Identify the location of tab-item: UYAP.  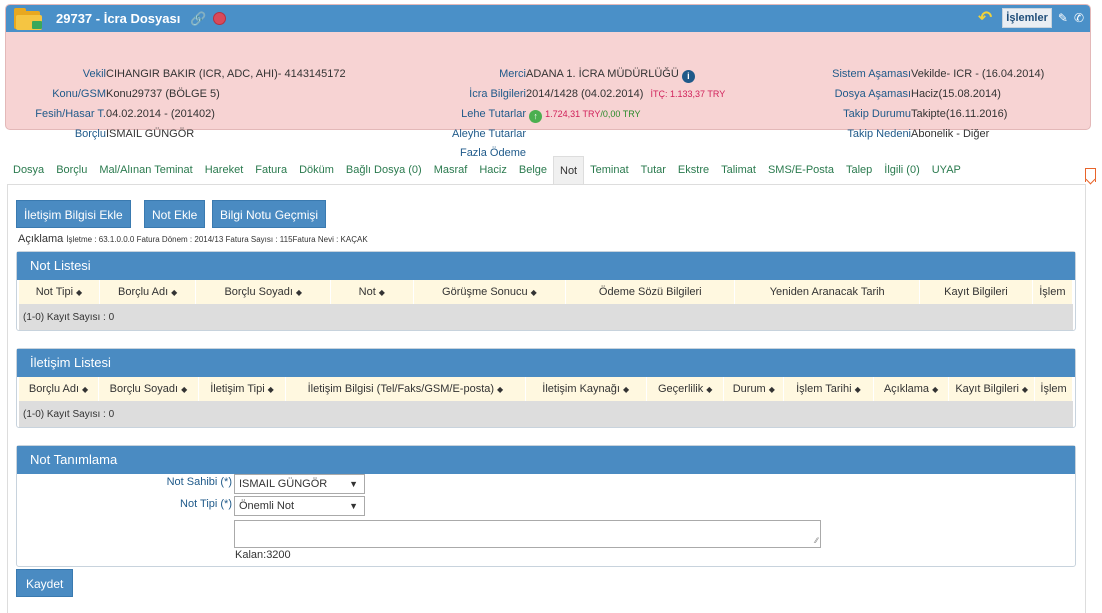
(946, 170).